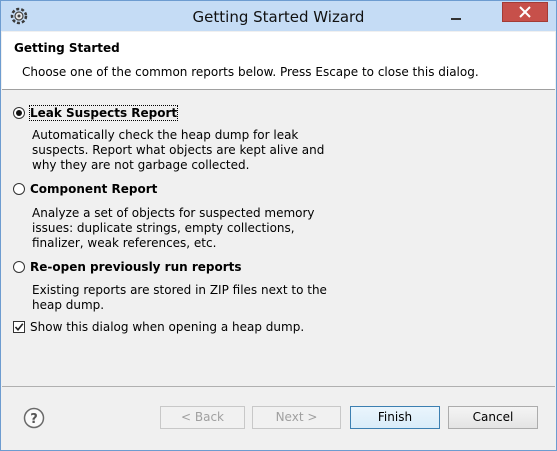 This screenshot has width=557, height=451. Describe the element at coordinates (395, 417) in the screenshot. I see `finish-button: Finish` at that location.